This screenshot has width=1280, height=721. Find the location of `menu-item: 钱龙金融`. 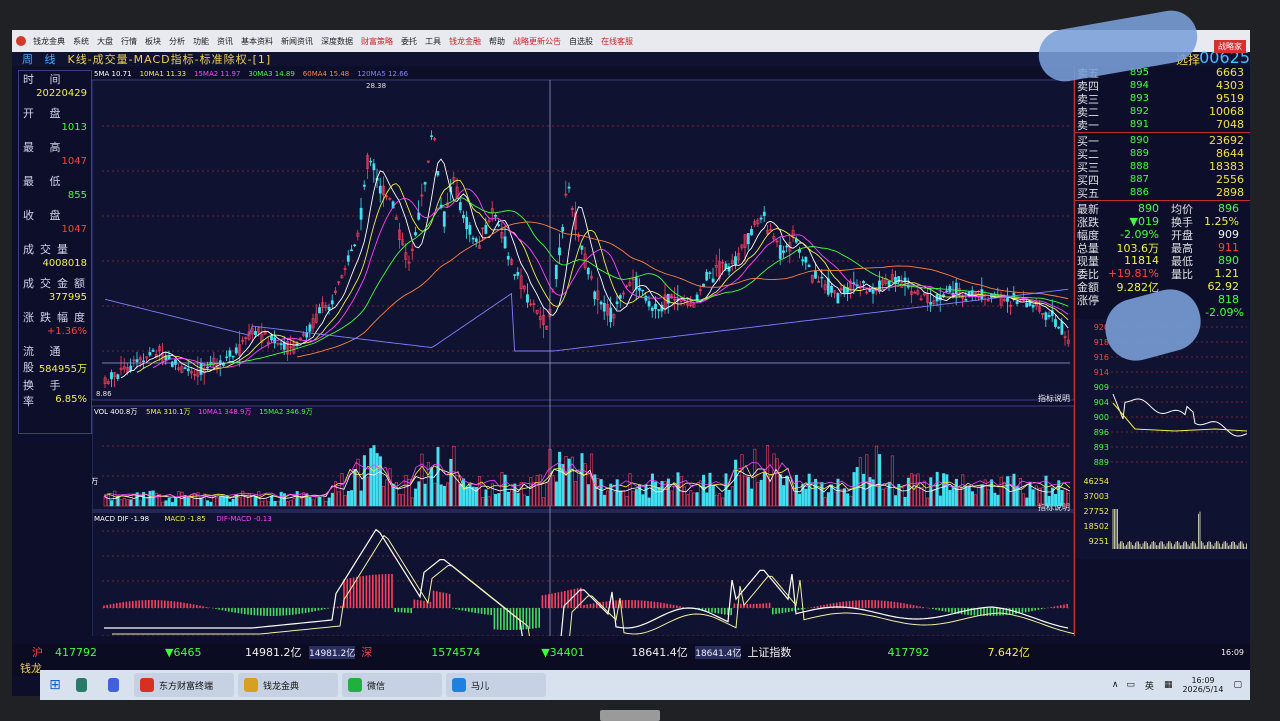

menu-item: 钱龙金融 is located at coordinates (465, 41).